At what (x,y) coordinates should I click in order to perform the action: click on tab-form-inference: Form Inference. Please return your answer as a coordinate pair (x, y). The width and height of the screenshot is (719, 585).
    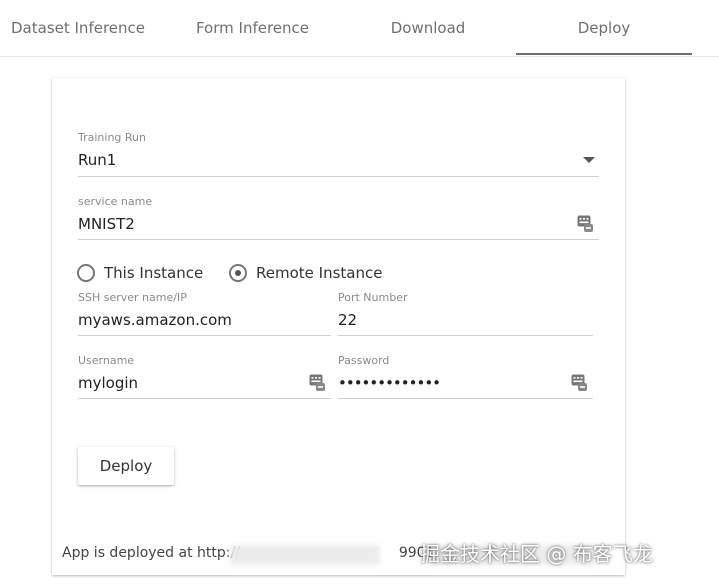
    Looking at the image, I should click on (252, 28).